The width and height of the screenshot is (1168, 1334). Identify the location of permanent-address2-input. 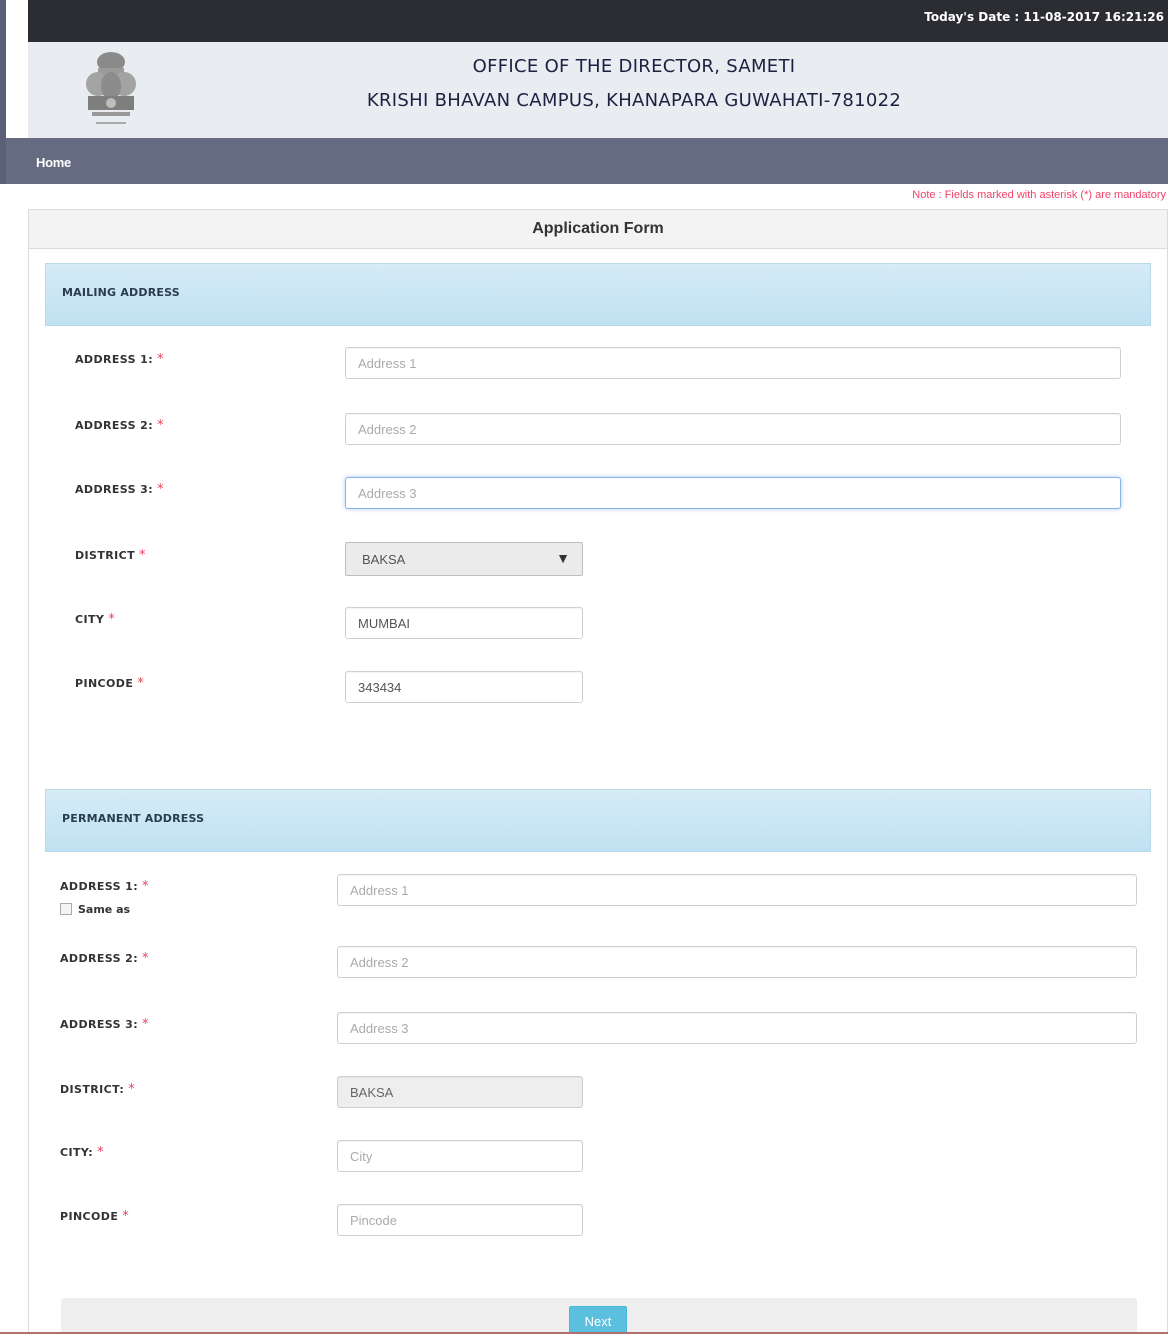
(737, 962).